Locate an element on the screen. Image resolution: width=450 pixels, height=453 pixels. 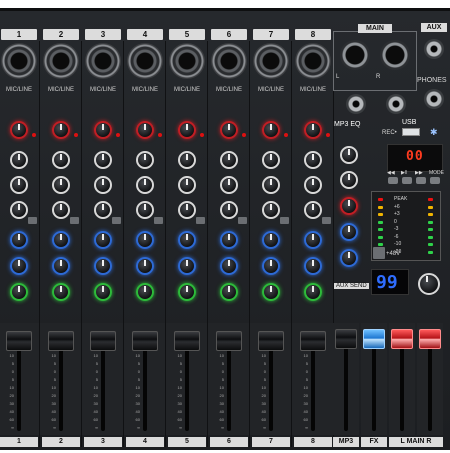
aux-out-jack is located at coordinates (434, 49).